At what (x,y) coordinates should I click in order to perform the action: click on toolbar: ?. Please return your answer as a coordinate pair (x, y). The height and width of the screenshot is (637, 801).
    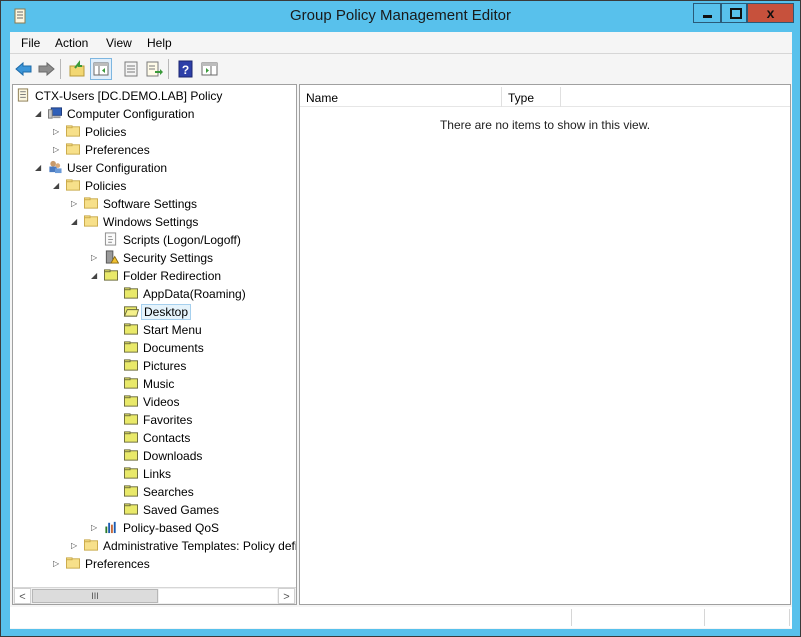
    Looking at the image, I should click on (401, 69).